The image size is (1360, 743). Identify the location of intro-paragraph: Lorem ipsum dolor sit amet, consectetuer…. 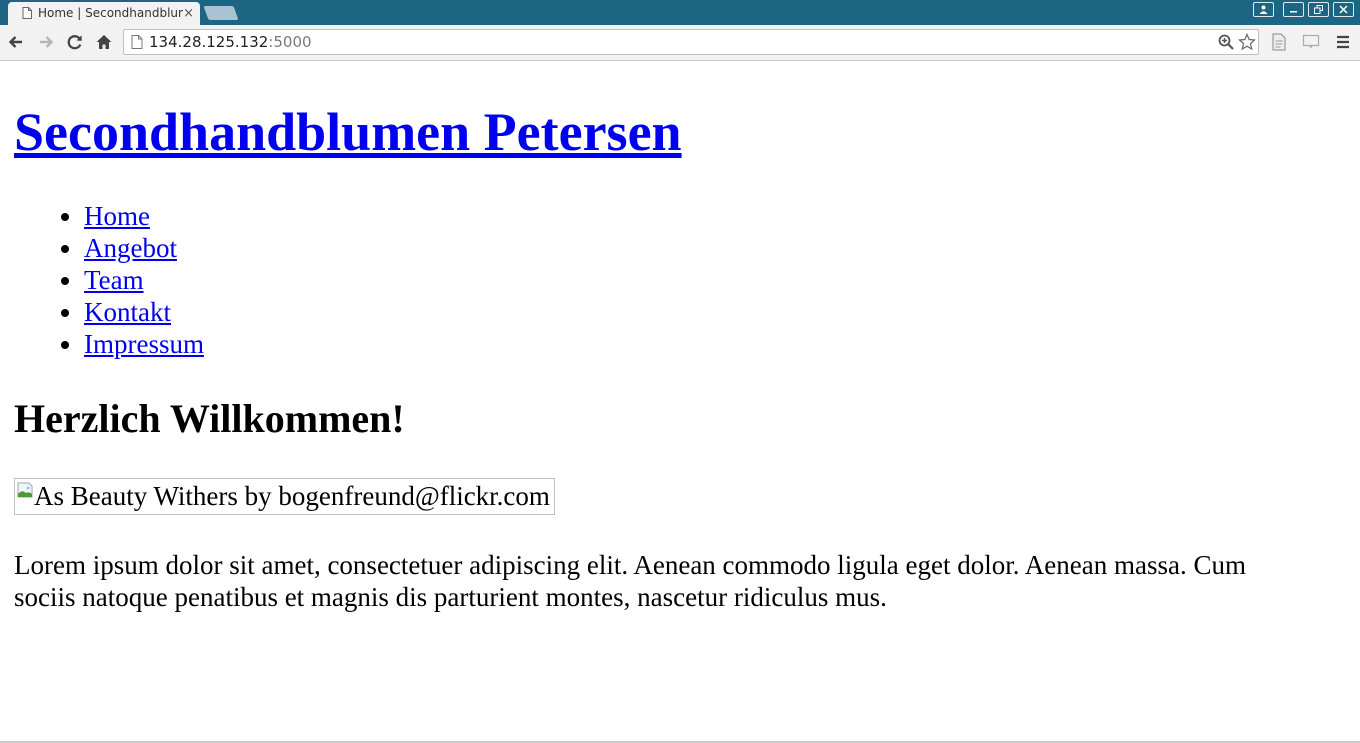
(630, 581).